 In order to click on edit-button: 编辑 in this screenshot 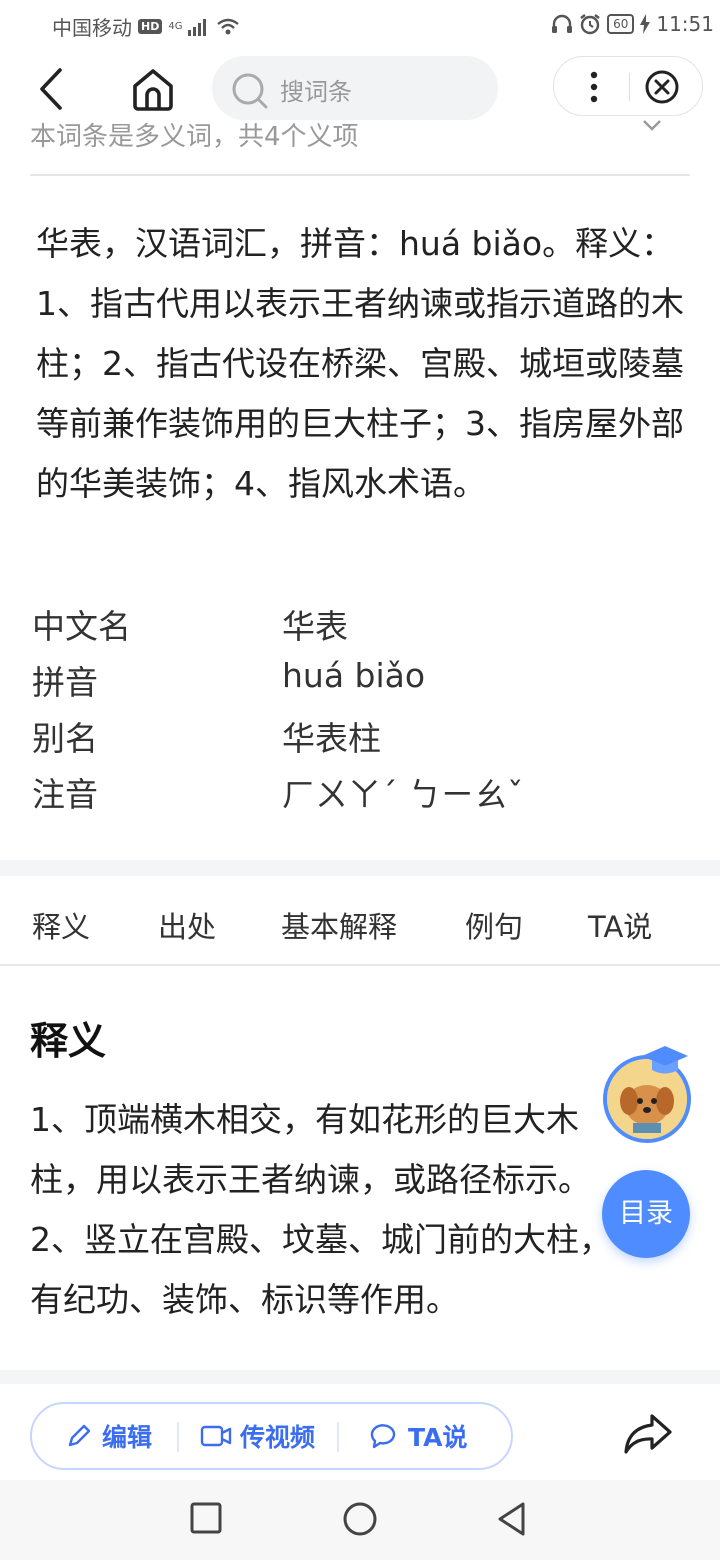, I will do `click(108, 1436)`.